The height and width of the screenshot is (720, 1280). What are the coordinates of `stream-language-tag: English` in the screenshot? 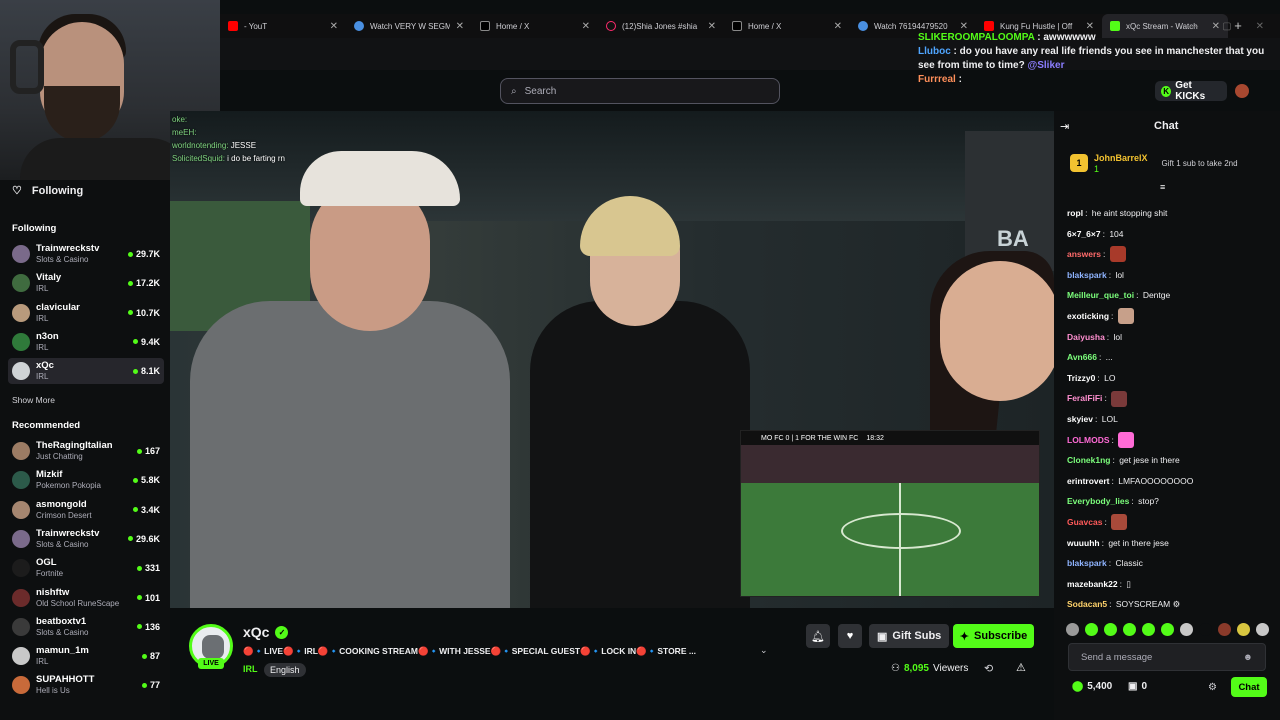 It's located at (285, 670).